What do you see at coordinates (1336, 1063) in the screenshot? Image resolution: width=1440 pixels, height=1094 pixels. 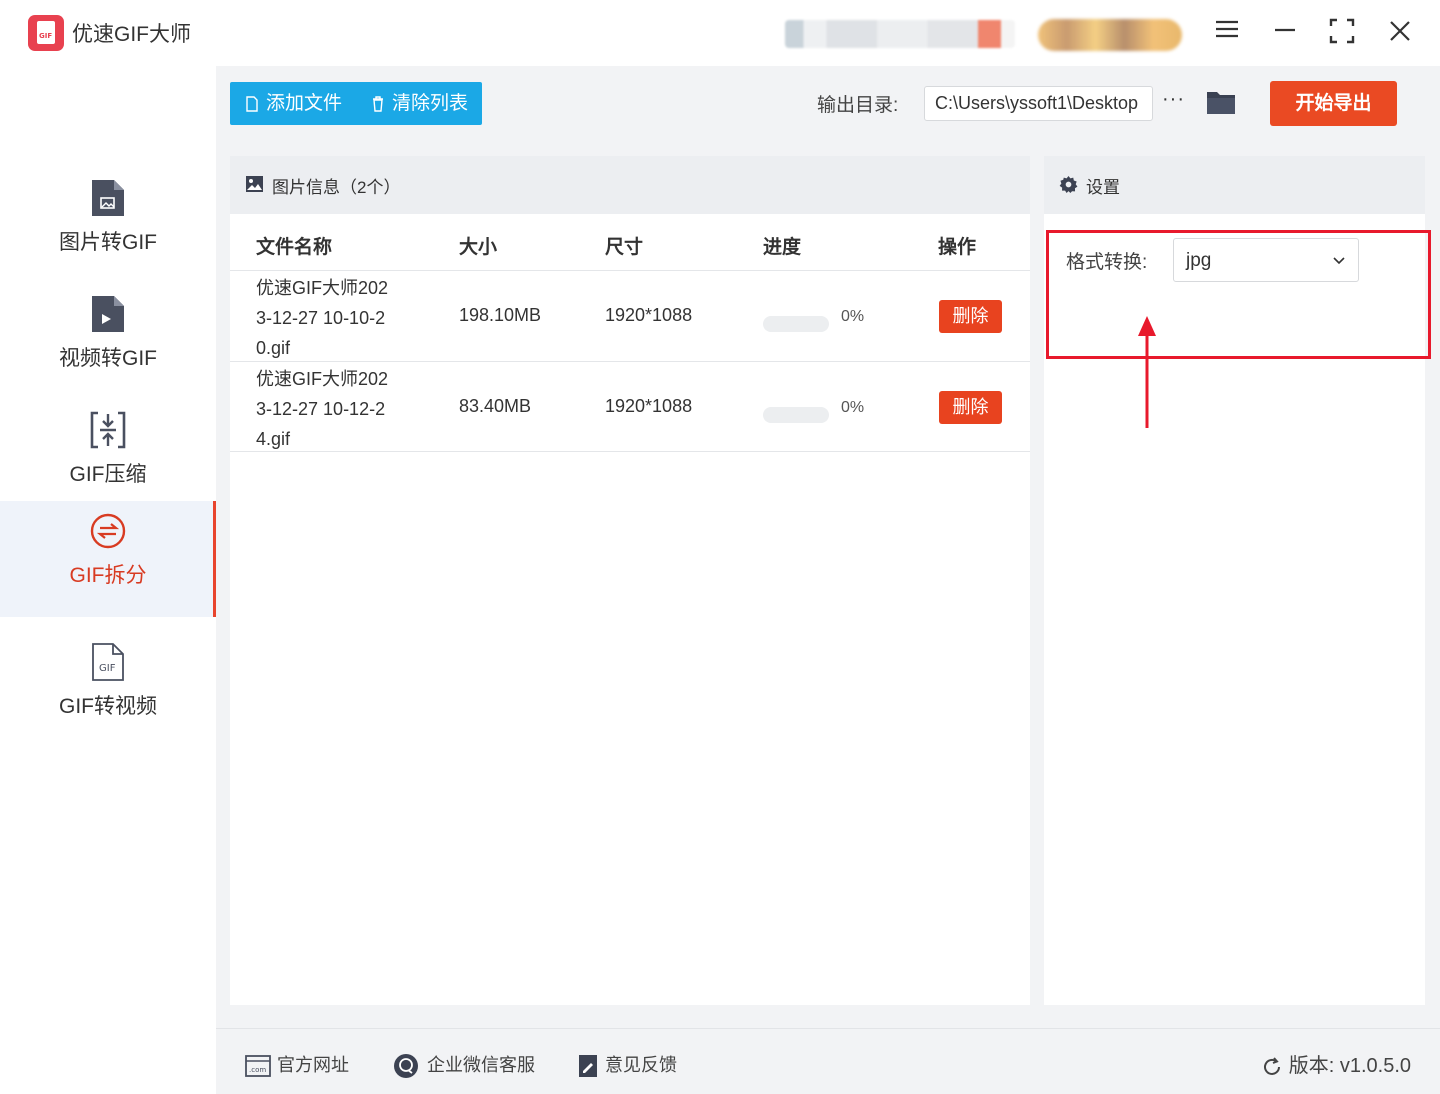 I see `version-info: 版本: v1.0.5.0` at bounding box center [1336, 1063].